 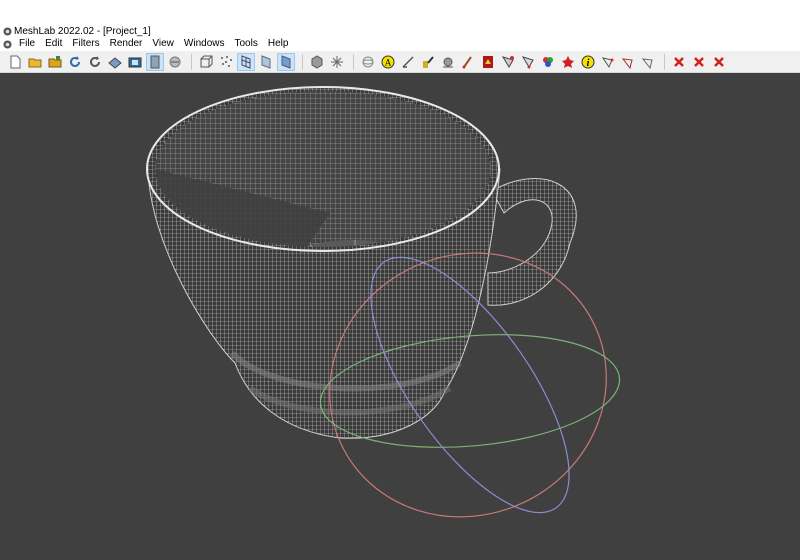 I want to click on delete-faces-icon, so click(x=679, y=61).